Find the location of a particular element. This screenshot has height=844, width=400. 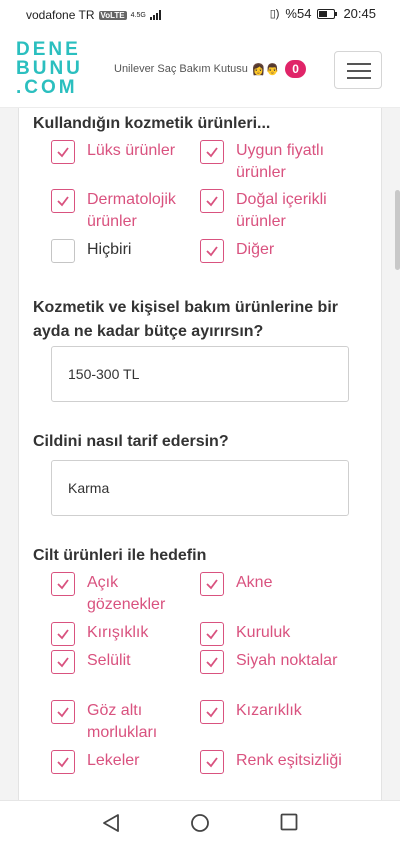

option-label: Dermatolojik ürünler is located at coordinates (131, 210).